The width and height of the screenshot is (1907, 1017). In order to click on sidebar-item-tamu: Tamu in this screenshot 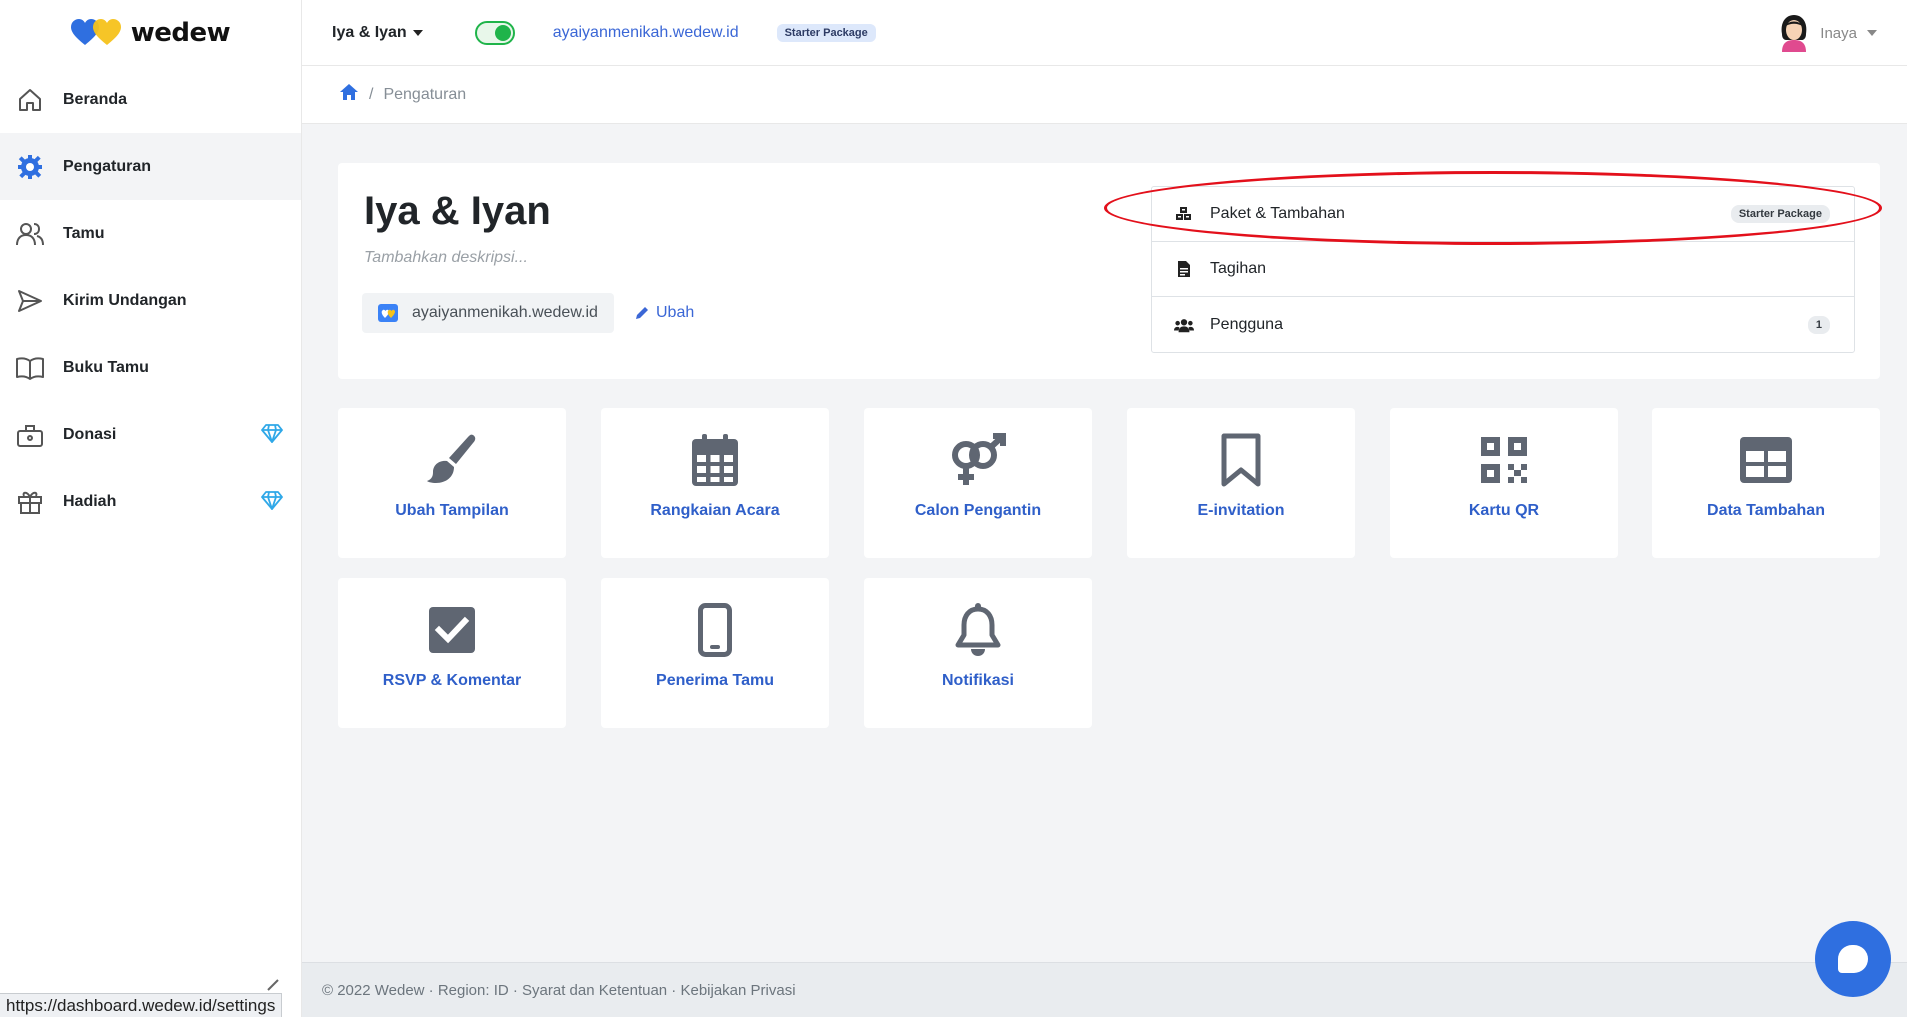, I will do `click(150, 233)`.